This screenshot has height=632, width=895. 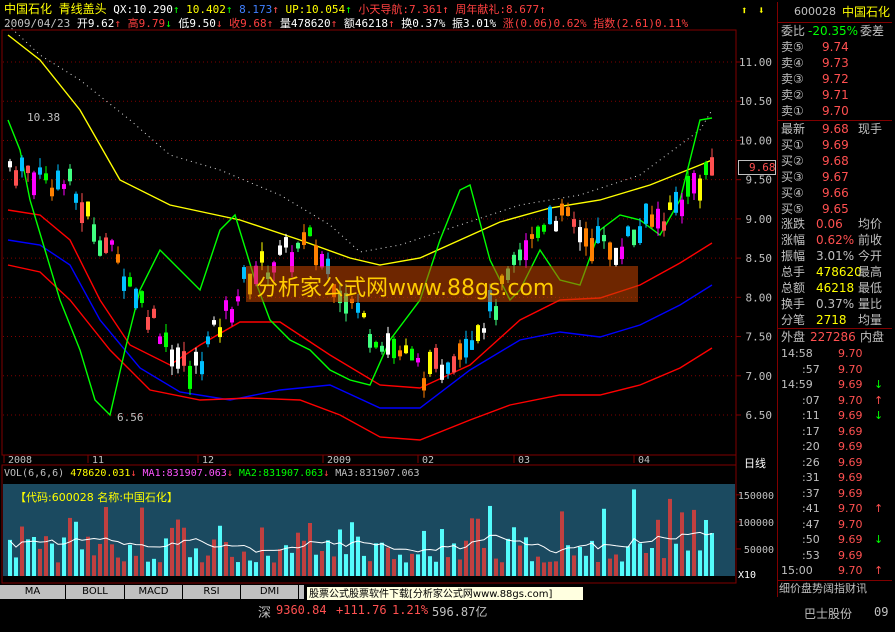 What do you see at coordinates (755, 463) in the screenshot?
I see `period-label: 日线` at bounding box center [755, 463].